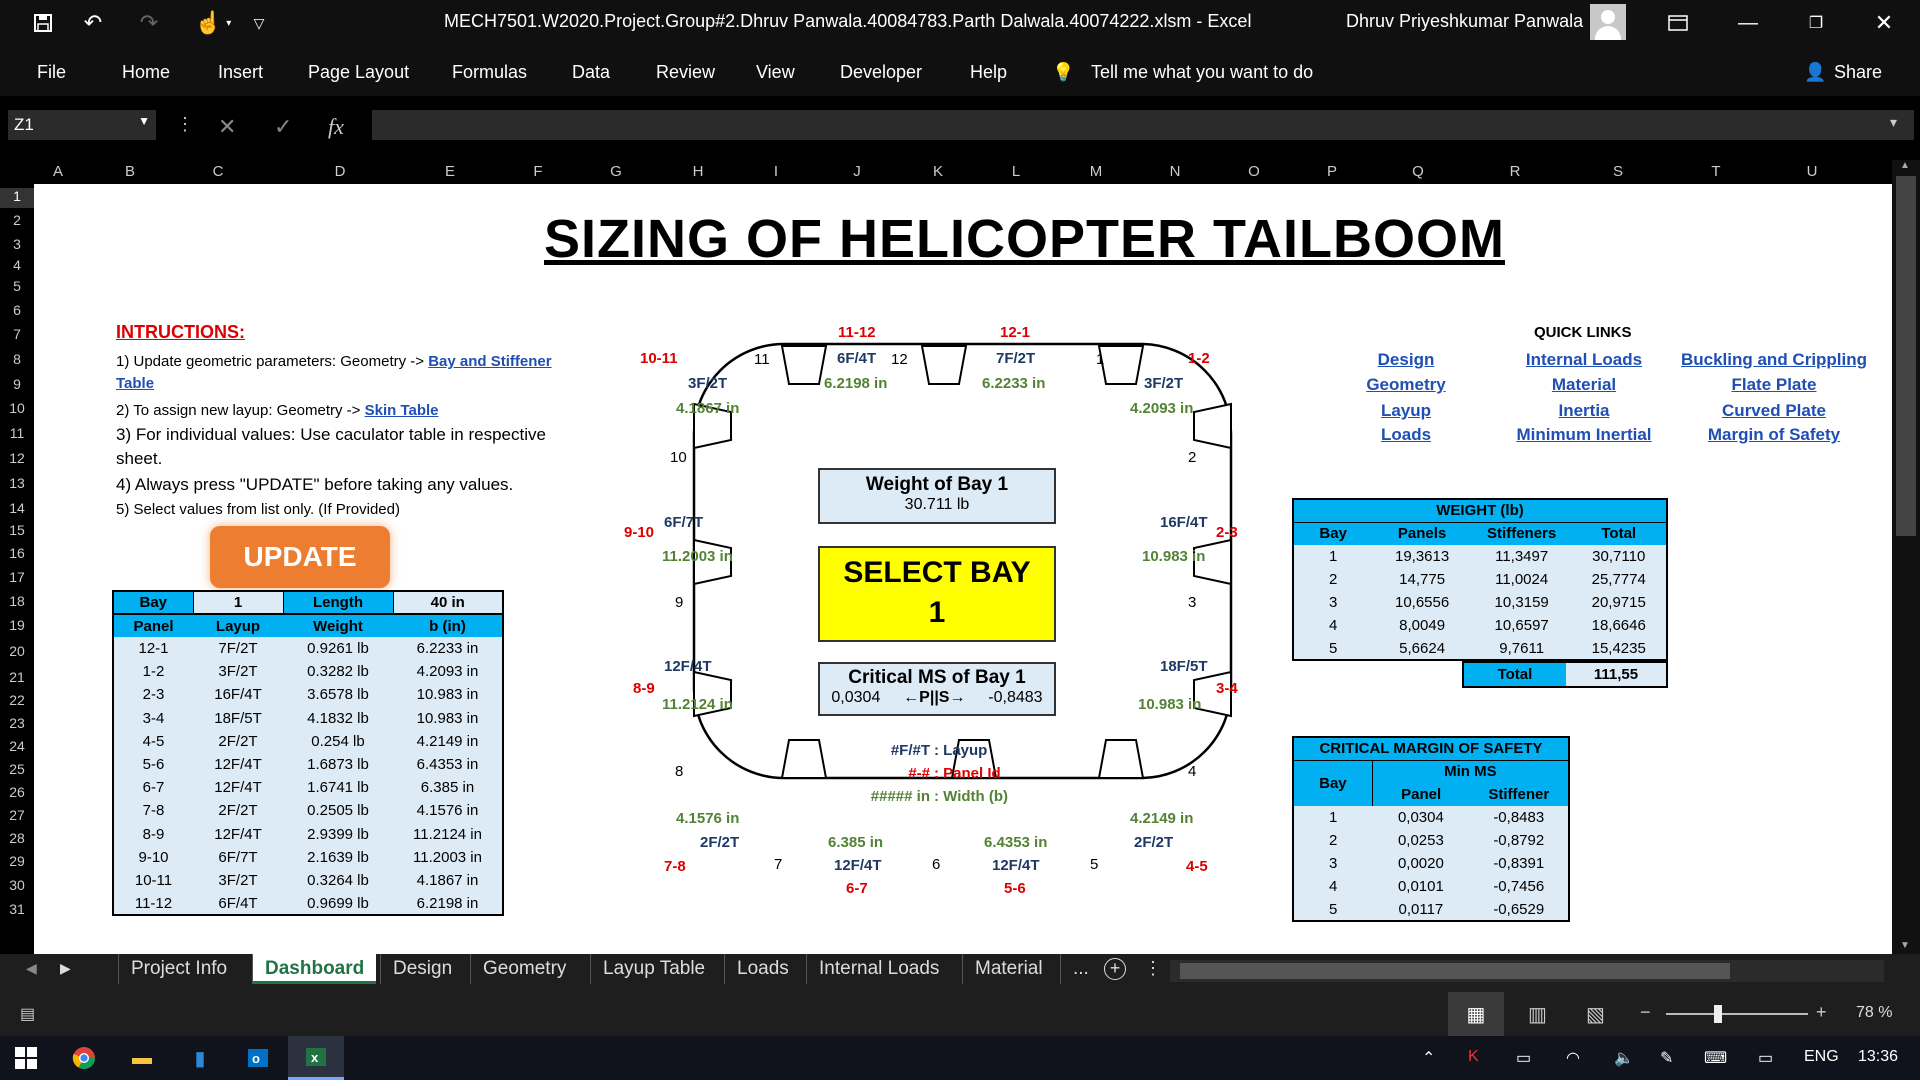  What do you see at coordinates (17, 286) in the screenshot?
I see `row-header: 5` at bounding box center [17, 286].